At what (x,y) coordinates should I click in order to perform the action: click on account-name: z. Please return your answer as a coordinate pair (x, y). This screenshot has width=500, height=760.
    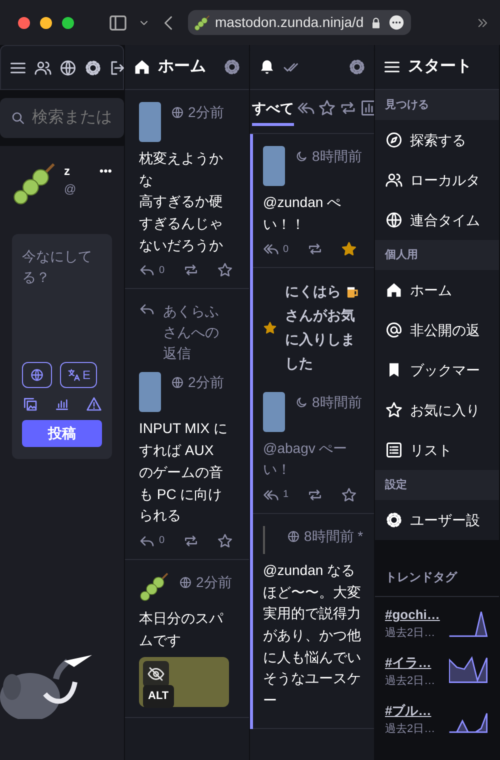
    Looking at the image, I should click on (70, 171).